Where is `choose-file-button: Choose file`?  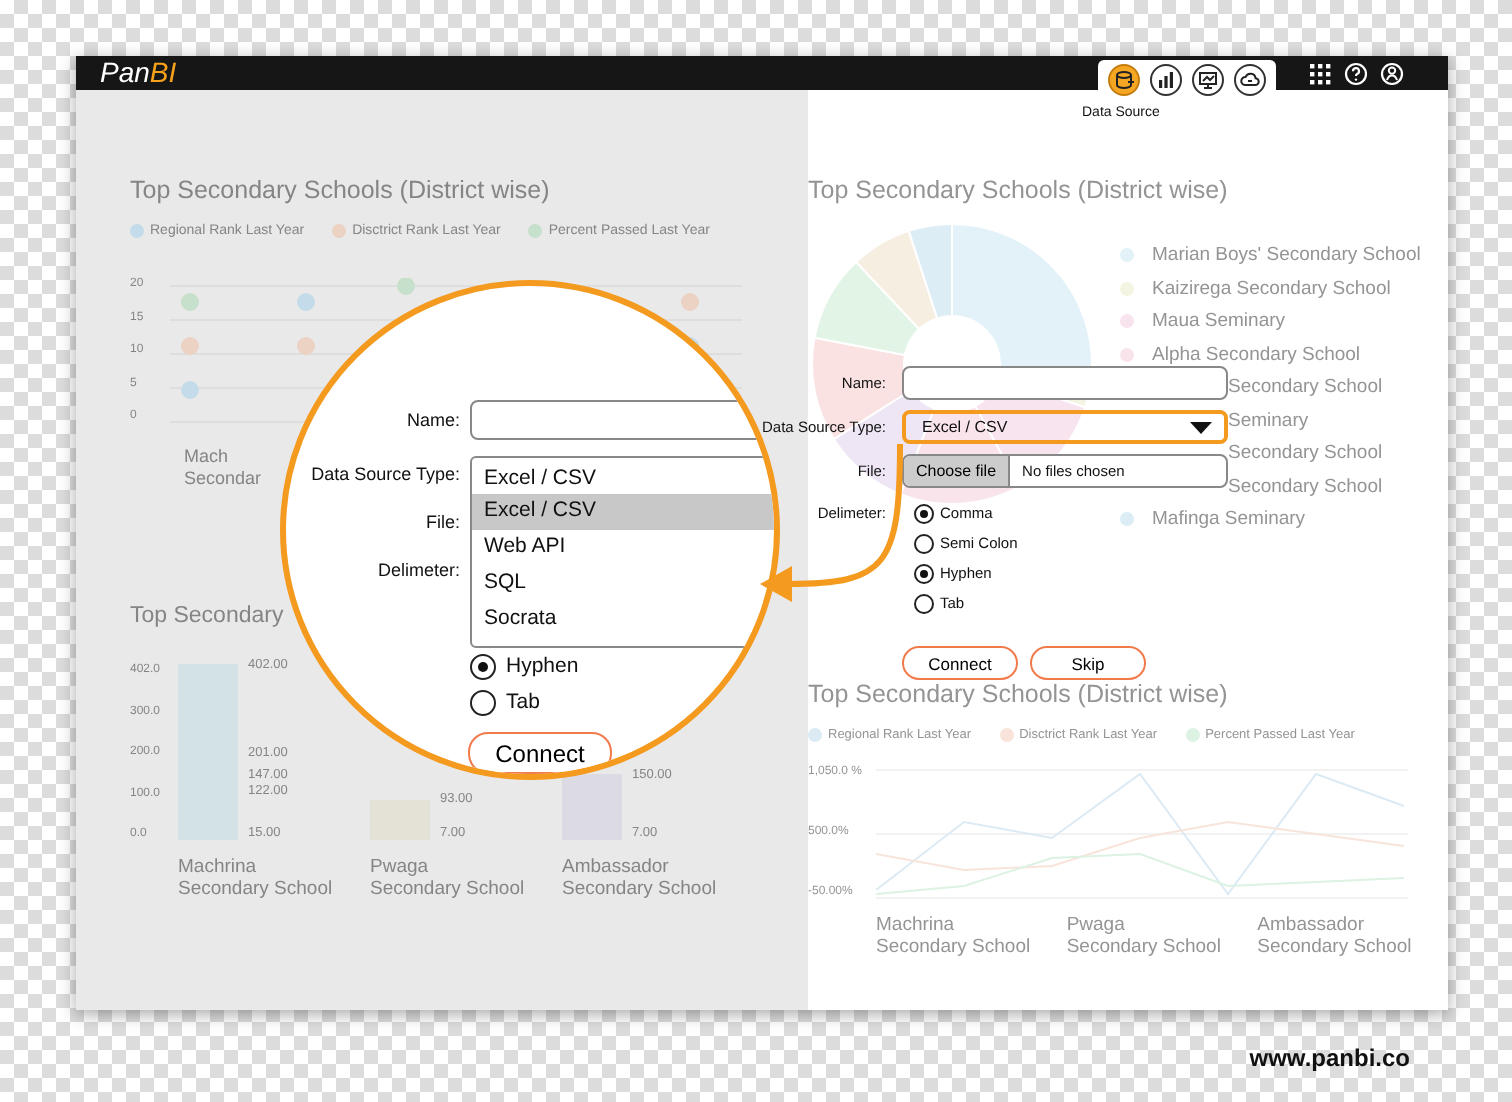
choose-file-button: Choose file is located at coordinates (957, 471).